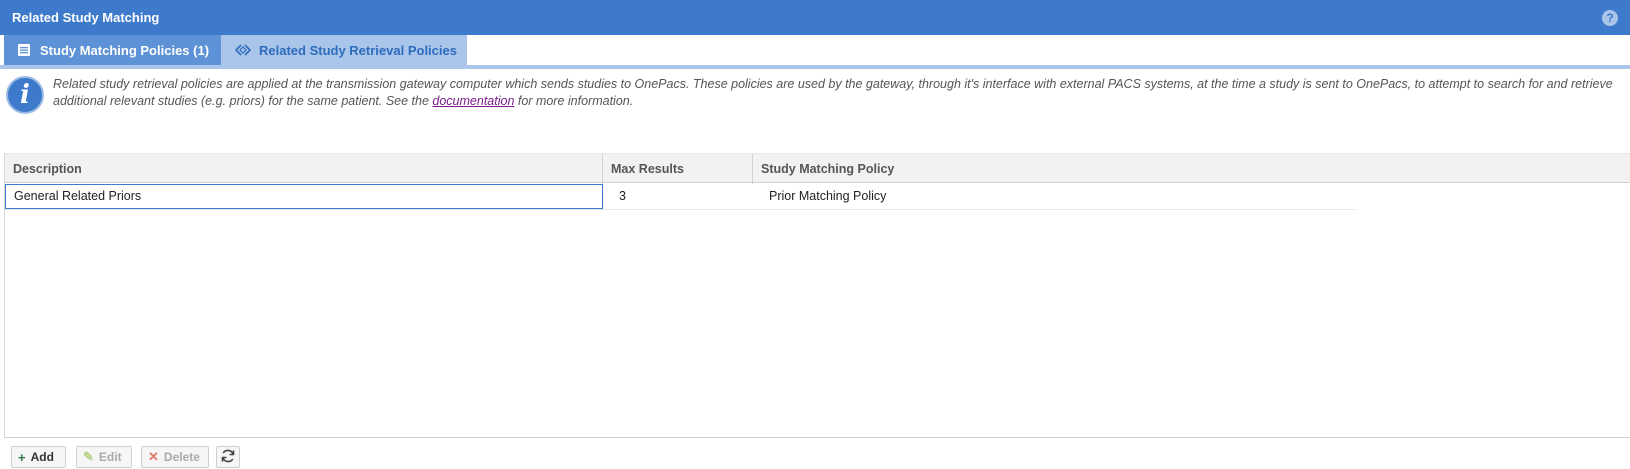 This screenshot has height=469, width=1630. What do you see at coordinates (24, 50) in the screenshot?
I see `list-icon` at bounding box center [24, 50].